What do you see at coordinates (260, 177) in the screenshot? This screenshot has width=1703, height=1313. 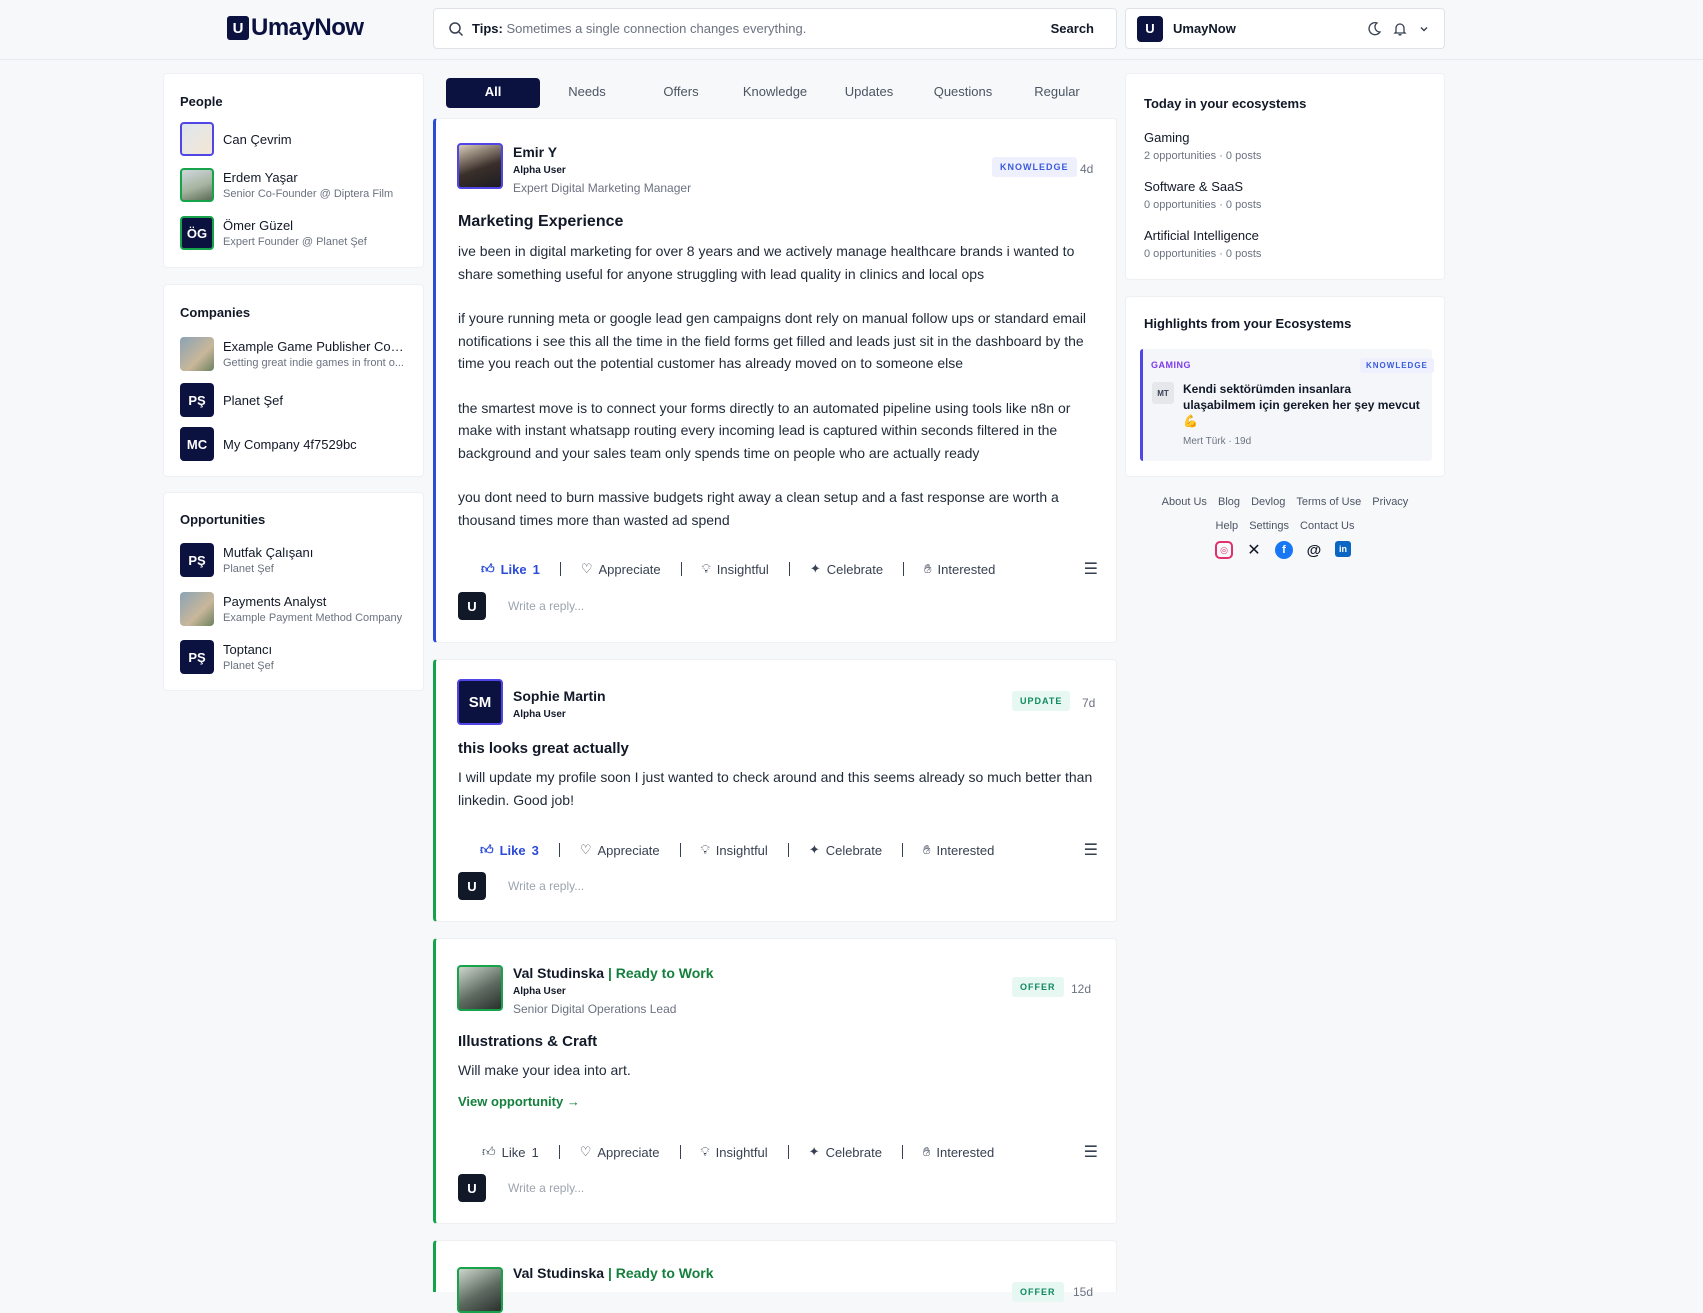 I see `person-name: Erdem Yaşar` at bounding box center [260, 177].